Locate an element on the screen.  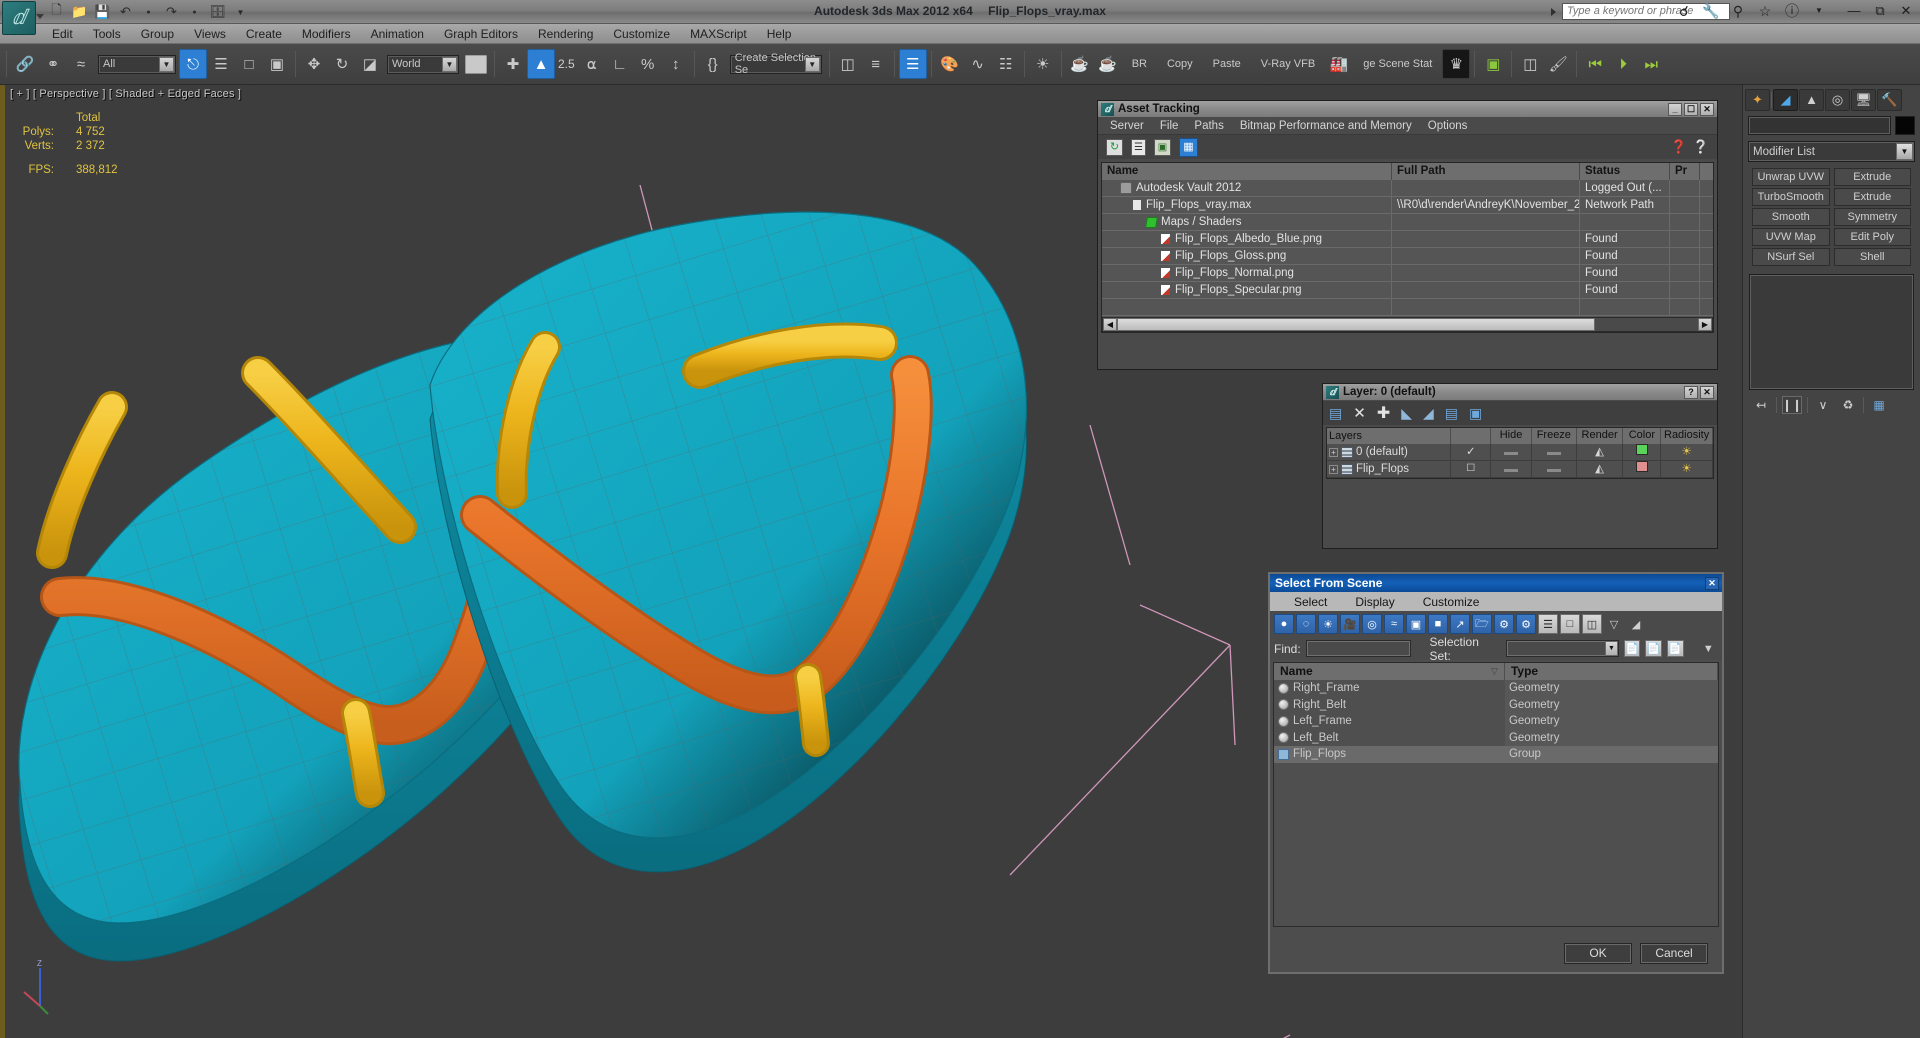
chevron-down-icon: ▼ is located at coordinates (1611, 648).